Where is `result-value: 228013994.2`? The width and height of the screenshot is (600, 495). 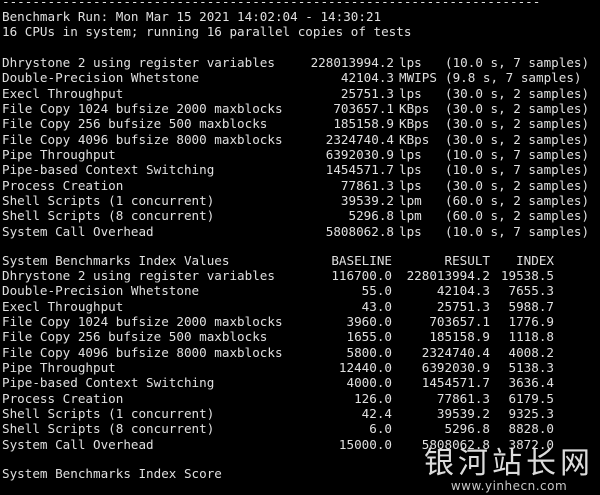
result-value: 228013994.2 is located at coordinates (352, 62).